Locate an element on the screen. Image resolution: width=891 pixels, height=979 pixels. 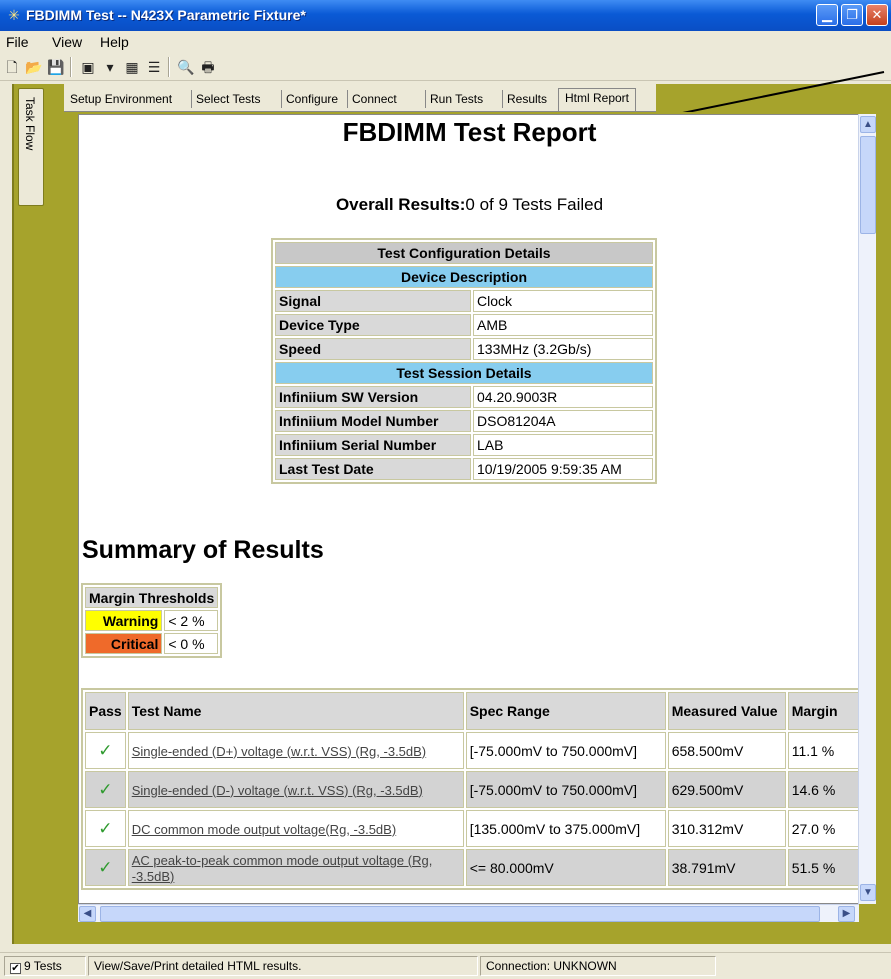
minimize-button: ▁ is located at coordinates (827, 15).